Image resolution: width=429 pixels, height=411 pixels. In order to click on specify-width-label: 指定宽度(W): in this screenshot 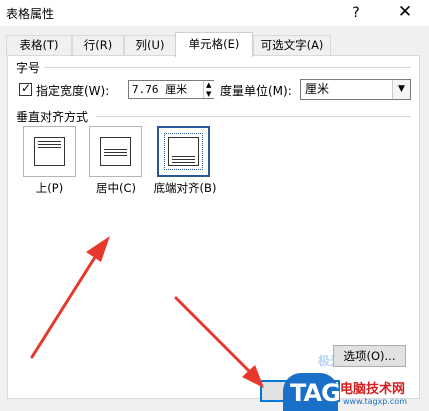, I will do `click(73, 91)`.